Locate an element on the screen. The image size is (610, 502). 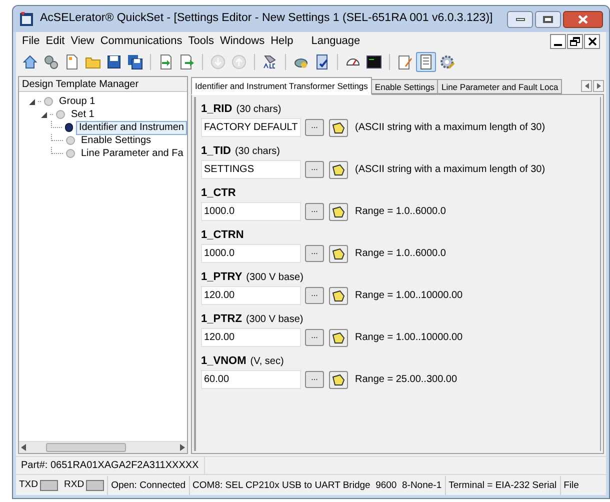
scroll-thumb is located at coordinates (86, 447).